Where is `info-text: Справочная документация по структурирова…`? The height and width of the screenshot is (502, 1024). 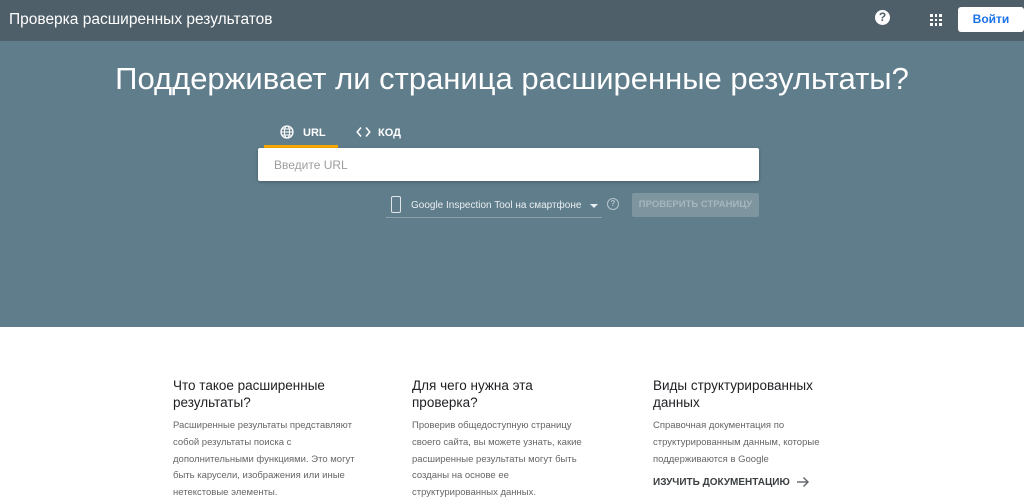
info-text: Справочная документация по структурирова… is located at coordinates (736, 442).